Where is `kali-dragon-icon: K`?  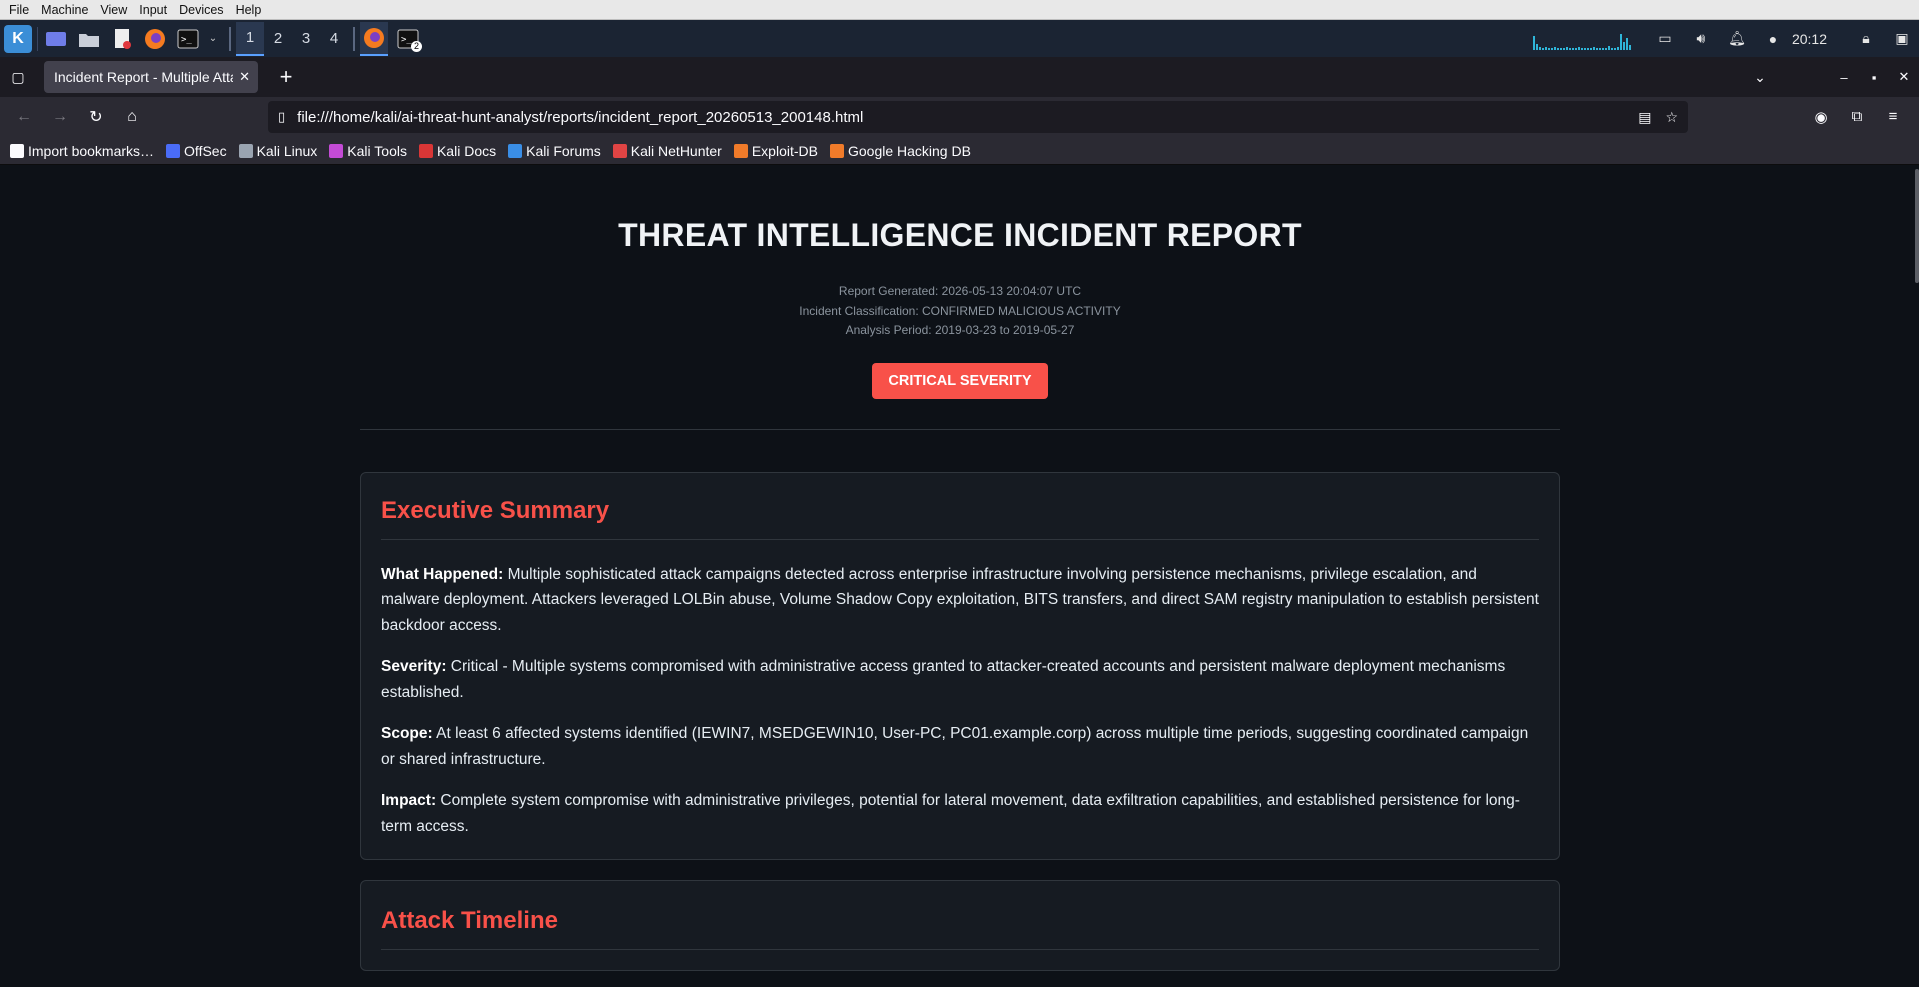 kali-dragon-icon: K is located at coordinates (18, 38).